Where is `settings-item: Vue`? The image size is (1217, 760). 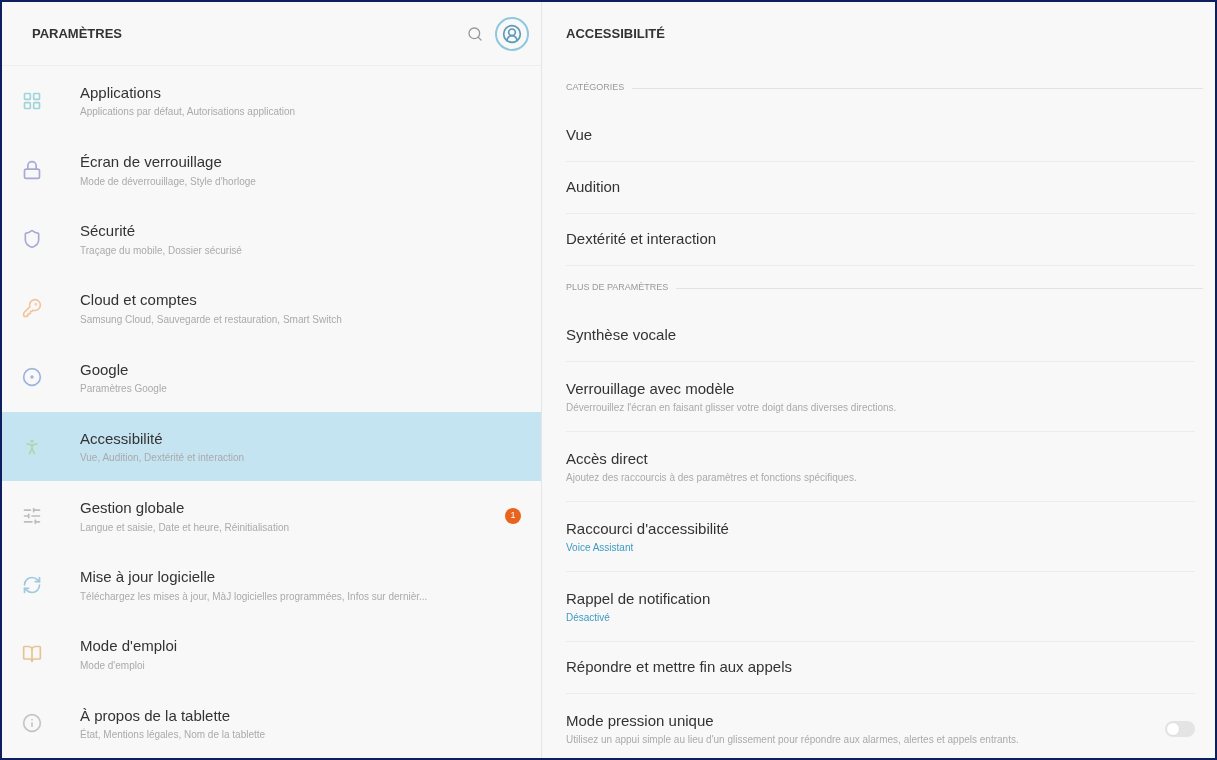 settings-item: Vue is located at coordinates (880, 136).